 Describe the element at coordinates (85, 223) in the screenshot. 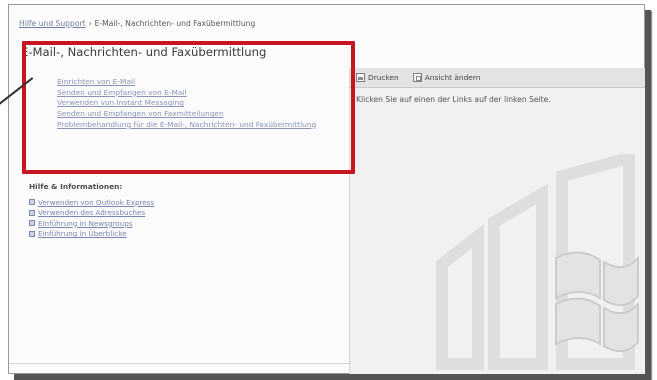

I see `info-link-newsgroups: Einführung in Newsgroups` at that location.